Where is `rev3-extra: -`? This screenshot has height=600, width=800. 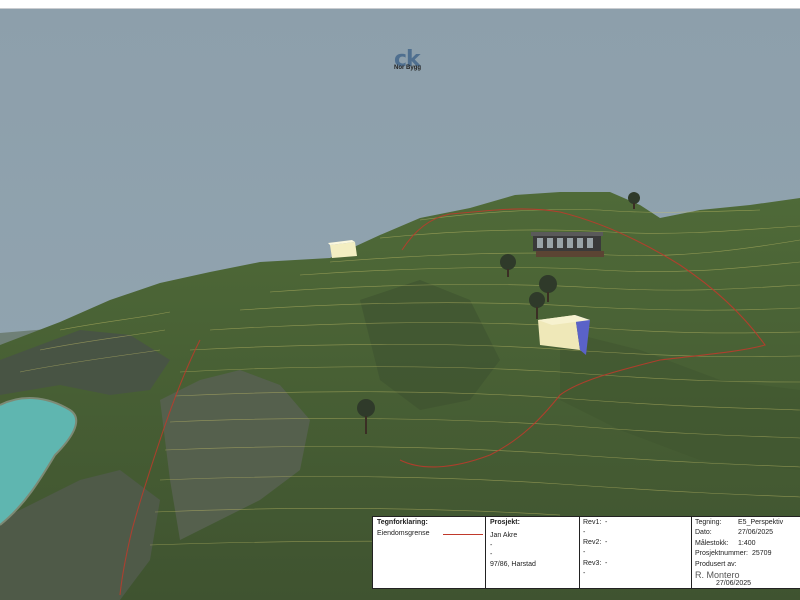 rev3-extra: - is located at coordinates (584, 573).